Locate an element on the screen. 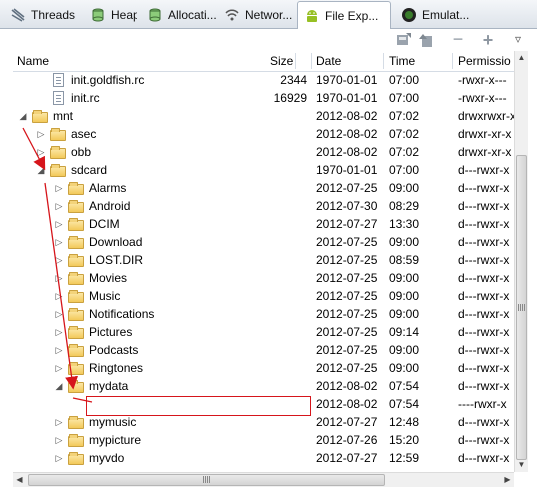 Image resolution: width=537 pixels, height=498 pixels. horizontal-scrollbar: ◀ ▶ is located at coordinates (263, 479).